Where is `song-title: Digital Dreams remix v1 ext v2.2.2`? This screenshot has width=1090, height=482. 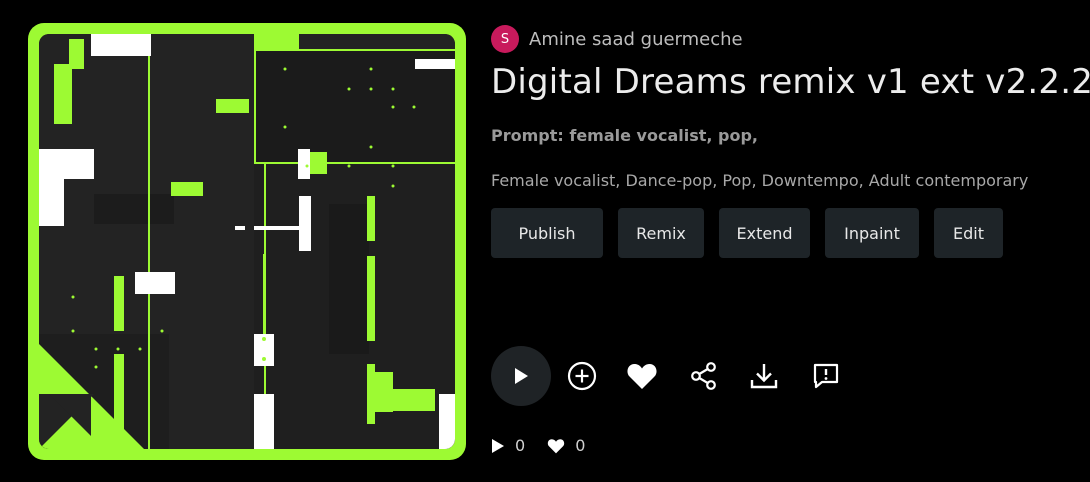
song-title: Digital Dreams remix v1 ext v2.2.2 is located at coordinates (790, 82).